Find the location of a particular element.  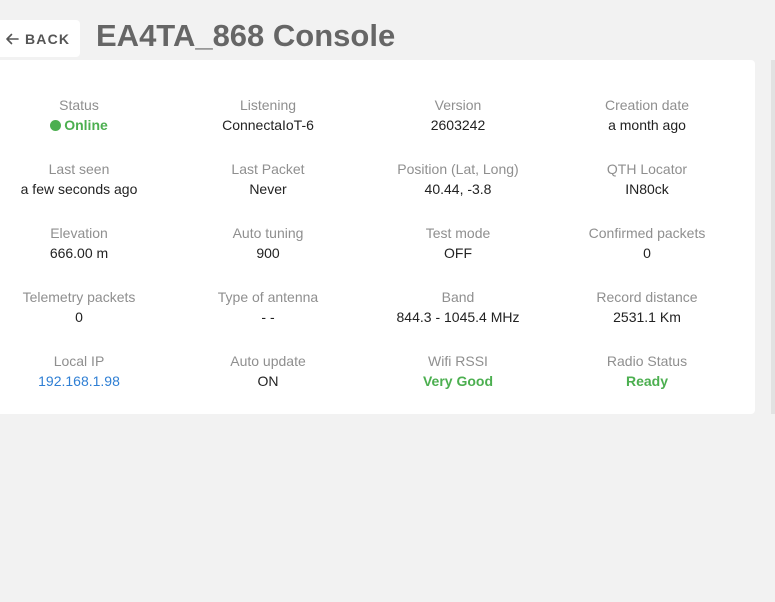

field-listening: Listening ConnectaIoT-6 is located at coordinates (268, 115).